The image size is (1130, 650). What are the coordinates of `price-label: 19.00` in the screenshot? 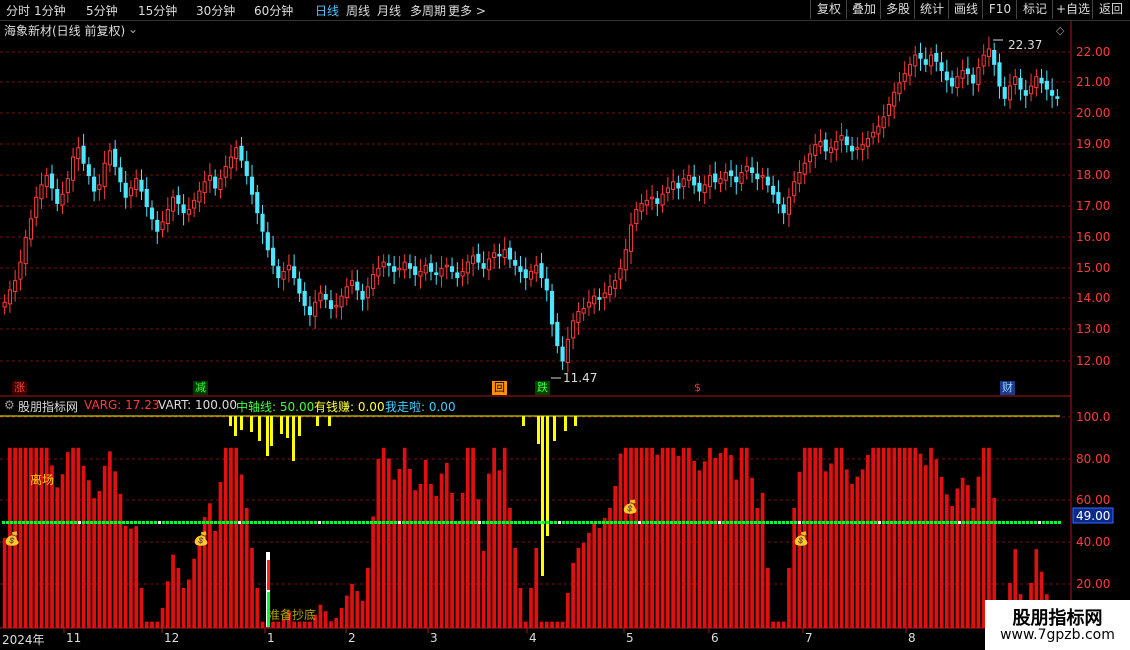 It's located at (1093, 144).